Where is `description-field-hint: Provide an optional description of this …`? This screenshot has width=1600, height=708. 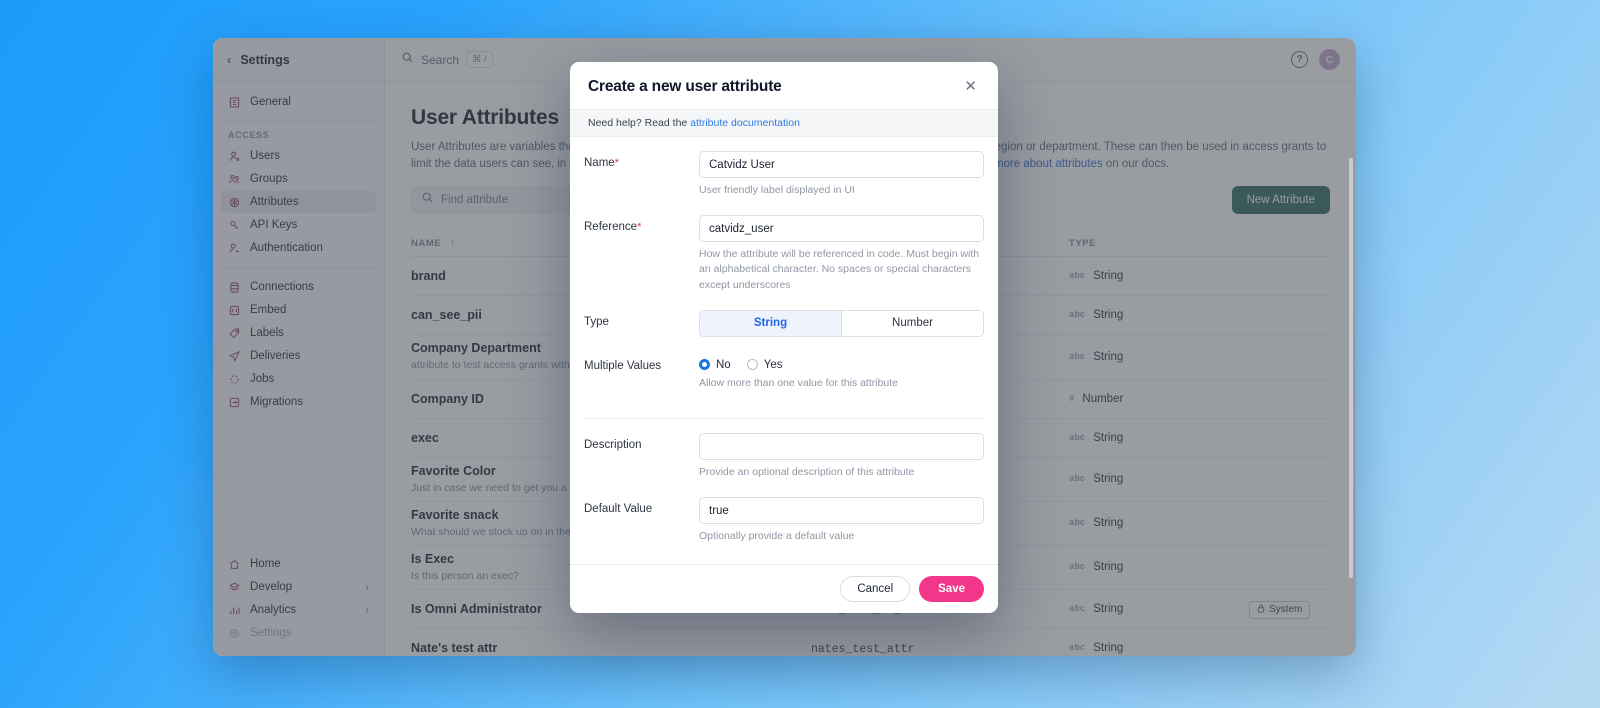 description-field-hint: Provide an optional description of this … is located at coordinates (807, 472).